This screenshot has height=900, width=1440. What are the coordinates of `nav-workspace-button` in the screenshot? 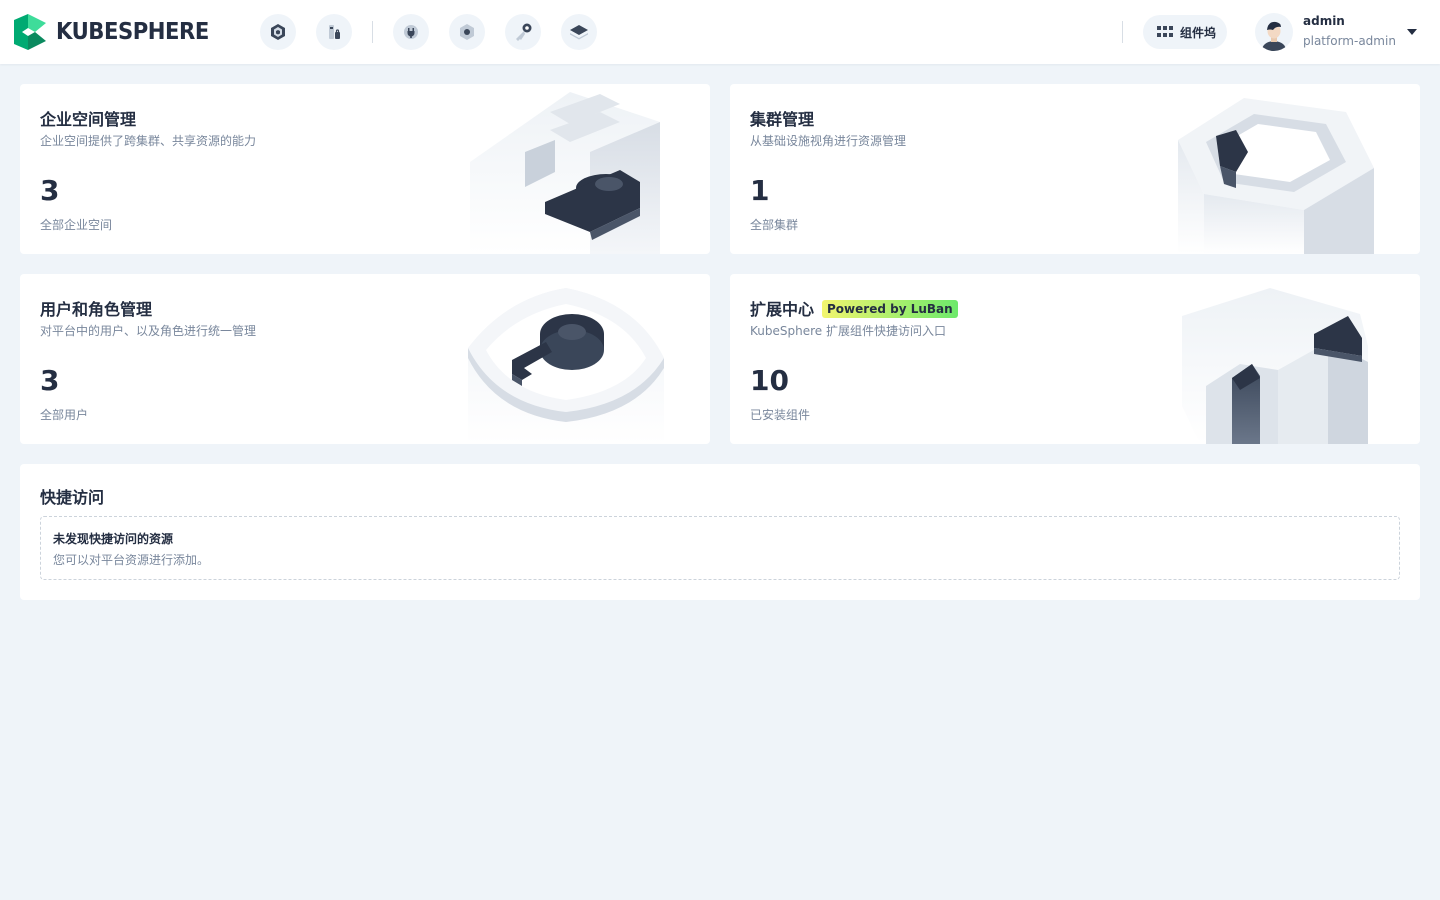 It's located at (278, 32).